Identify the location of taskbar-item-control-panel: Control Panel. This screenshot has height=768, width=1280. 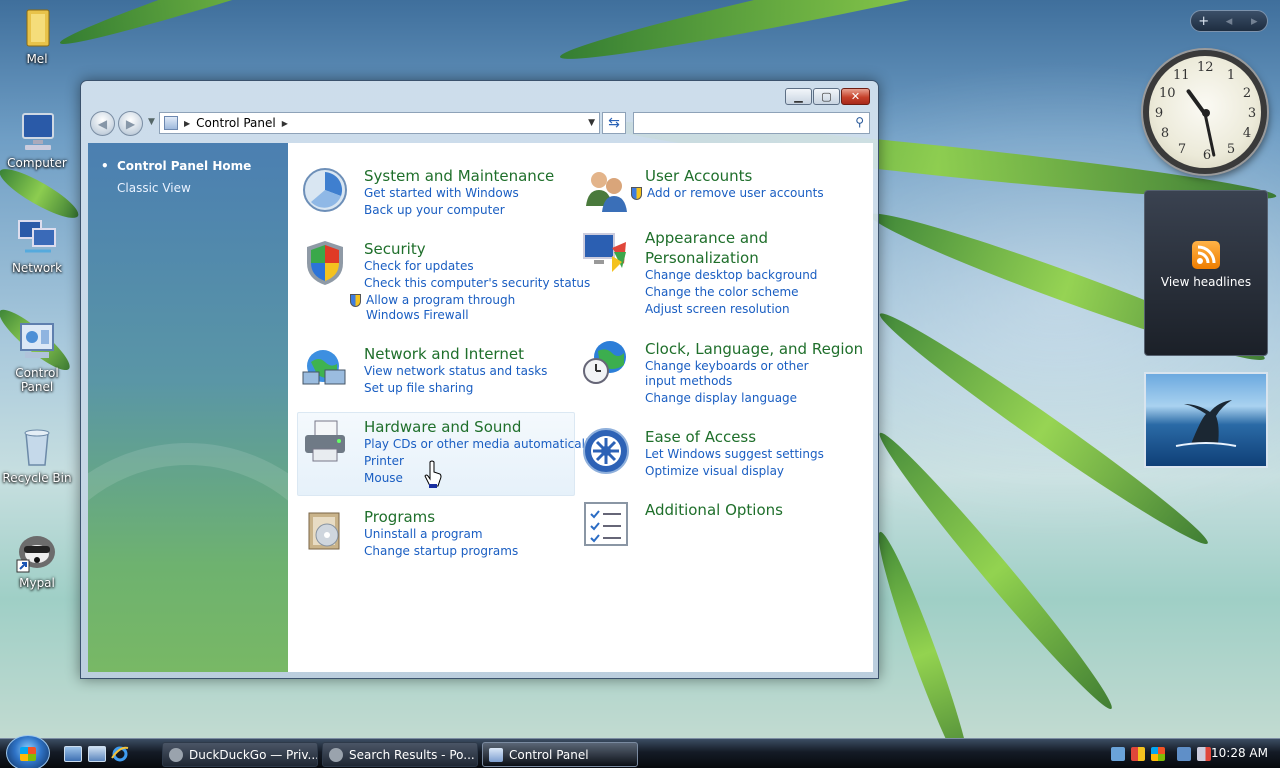
(560, 754).